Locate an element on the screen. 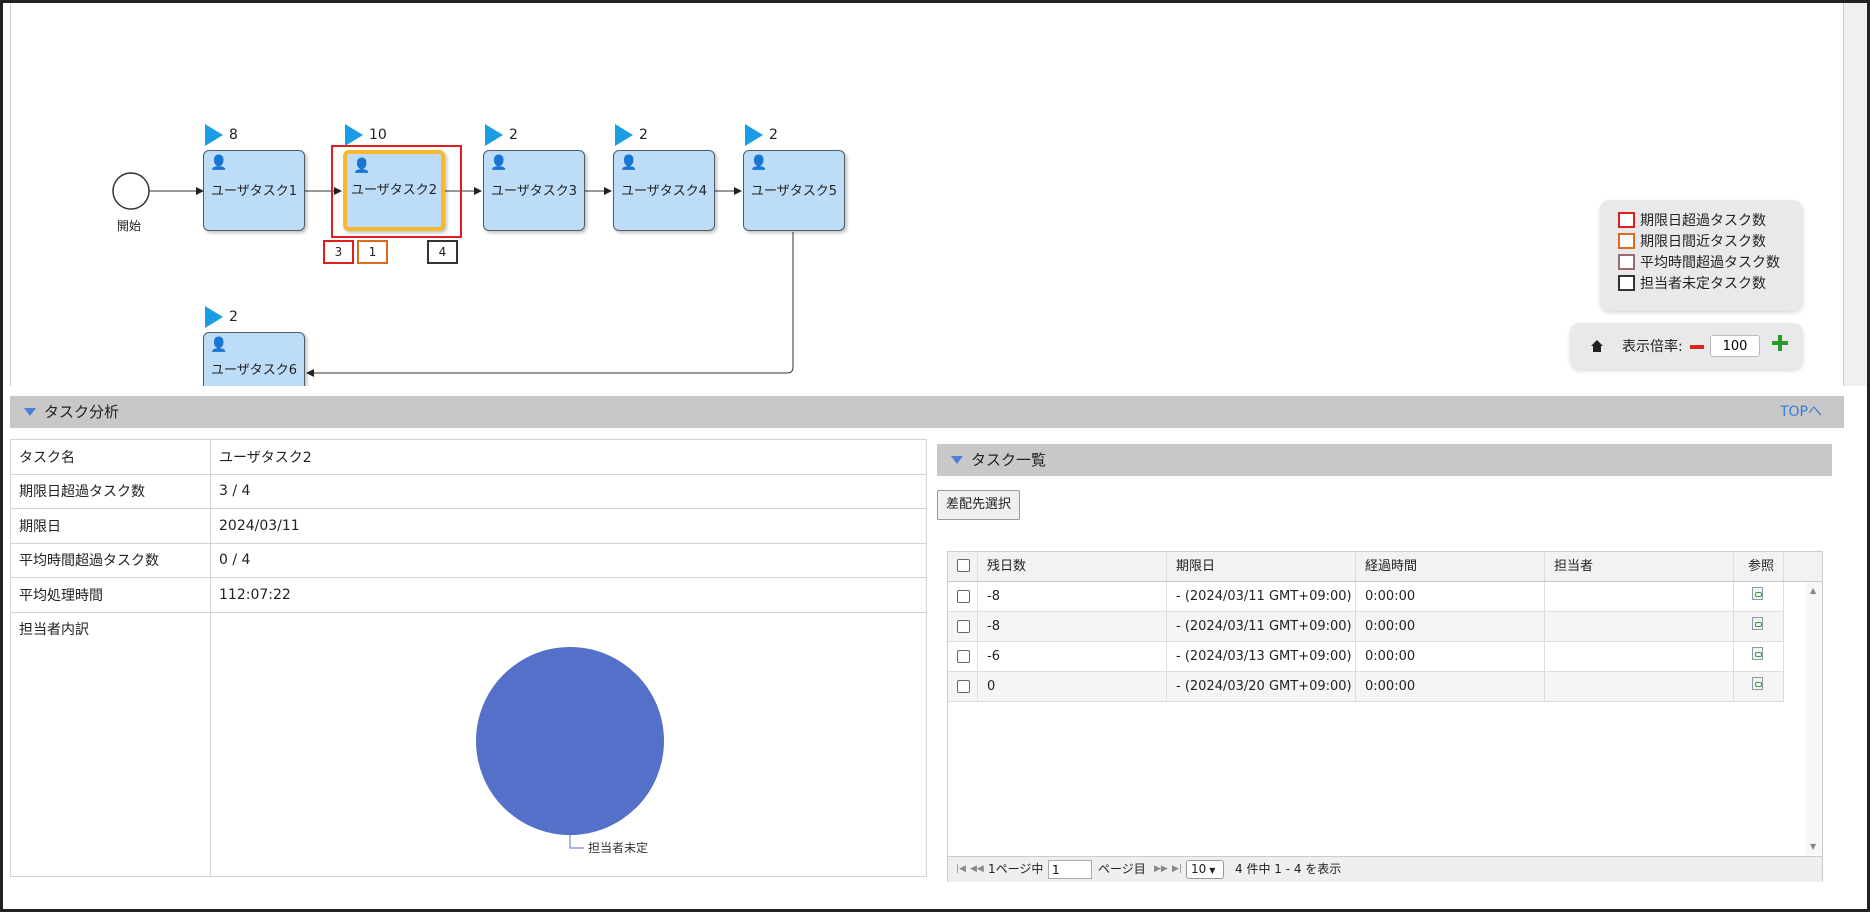 This screenshot has height=912, width=1870. info-value: 112:07:22 is located at coordinates (568, 595).